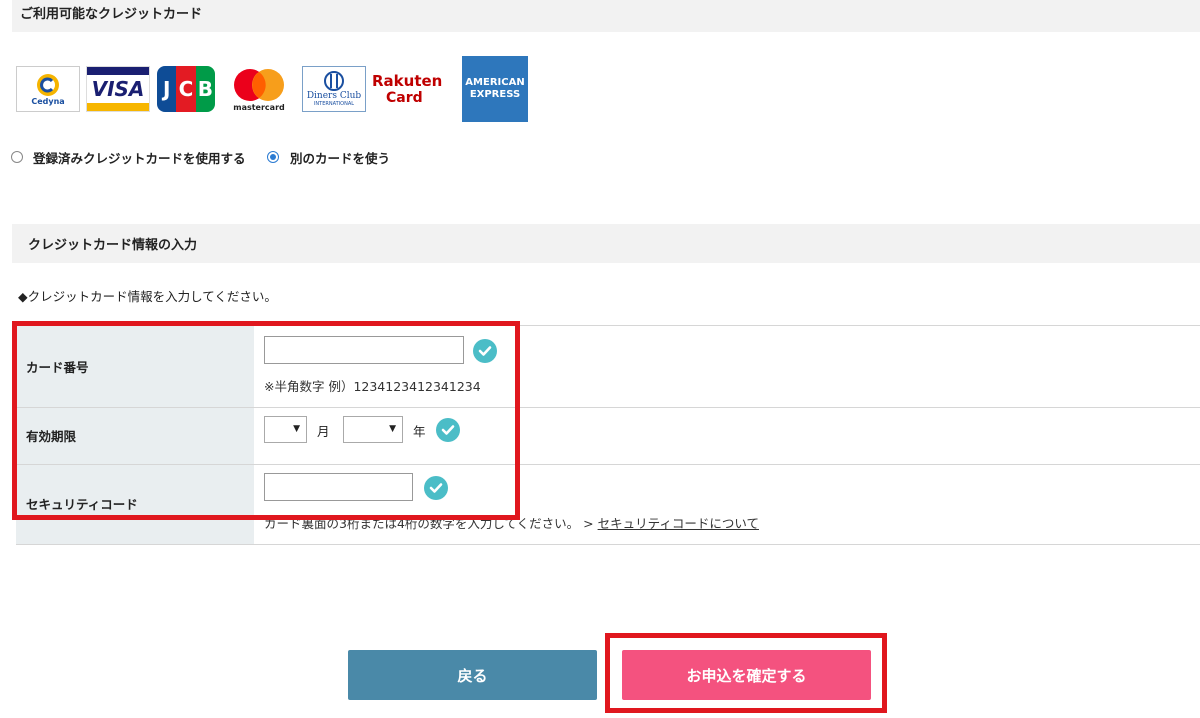 The width and height of the screenshot is (1200, 718). Describe the element at coordinates (17, 157) in the screenshot. I see `use-registered-card-radio` at that location.